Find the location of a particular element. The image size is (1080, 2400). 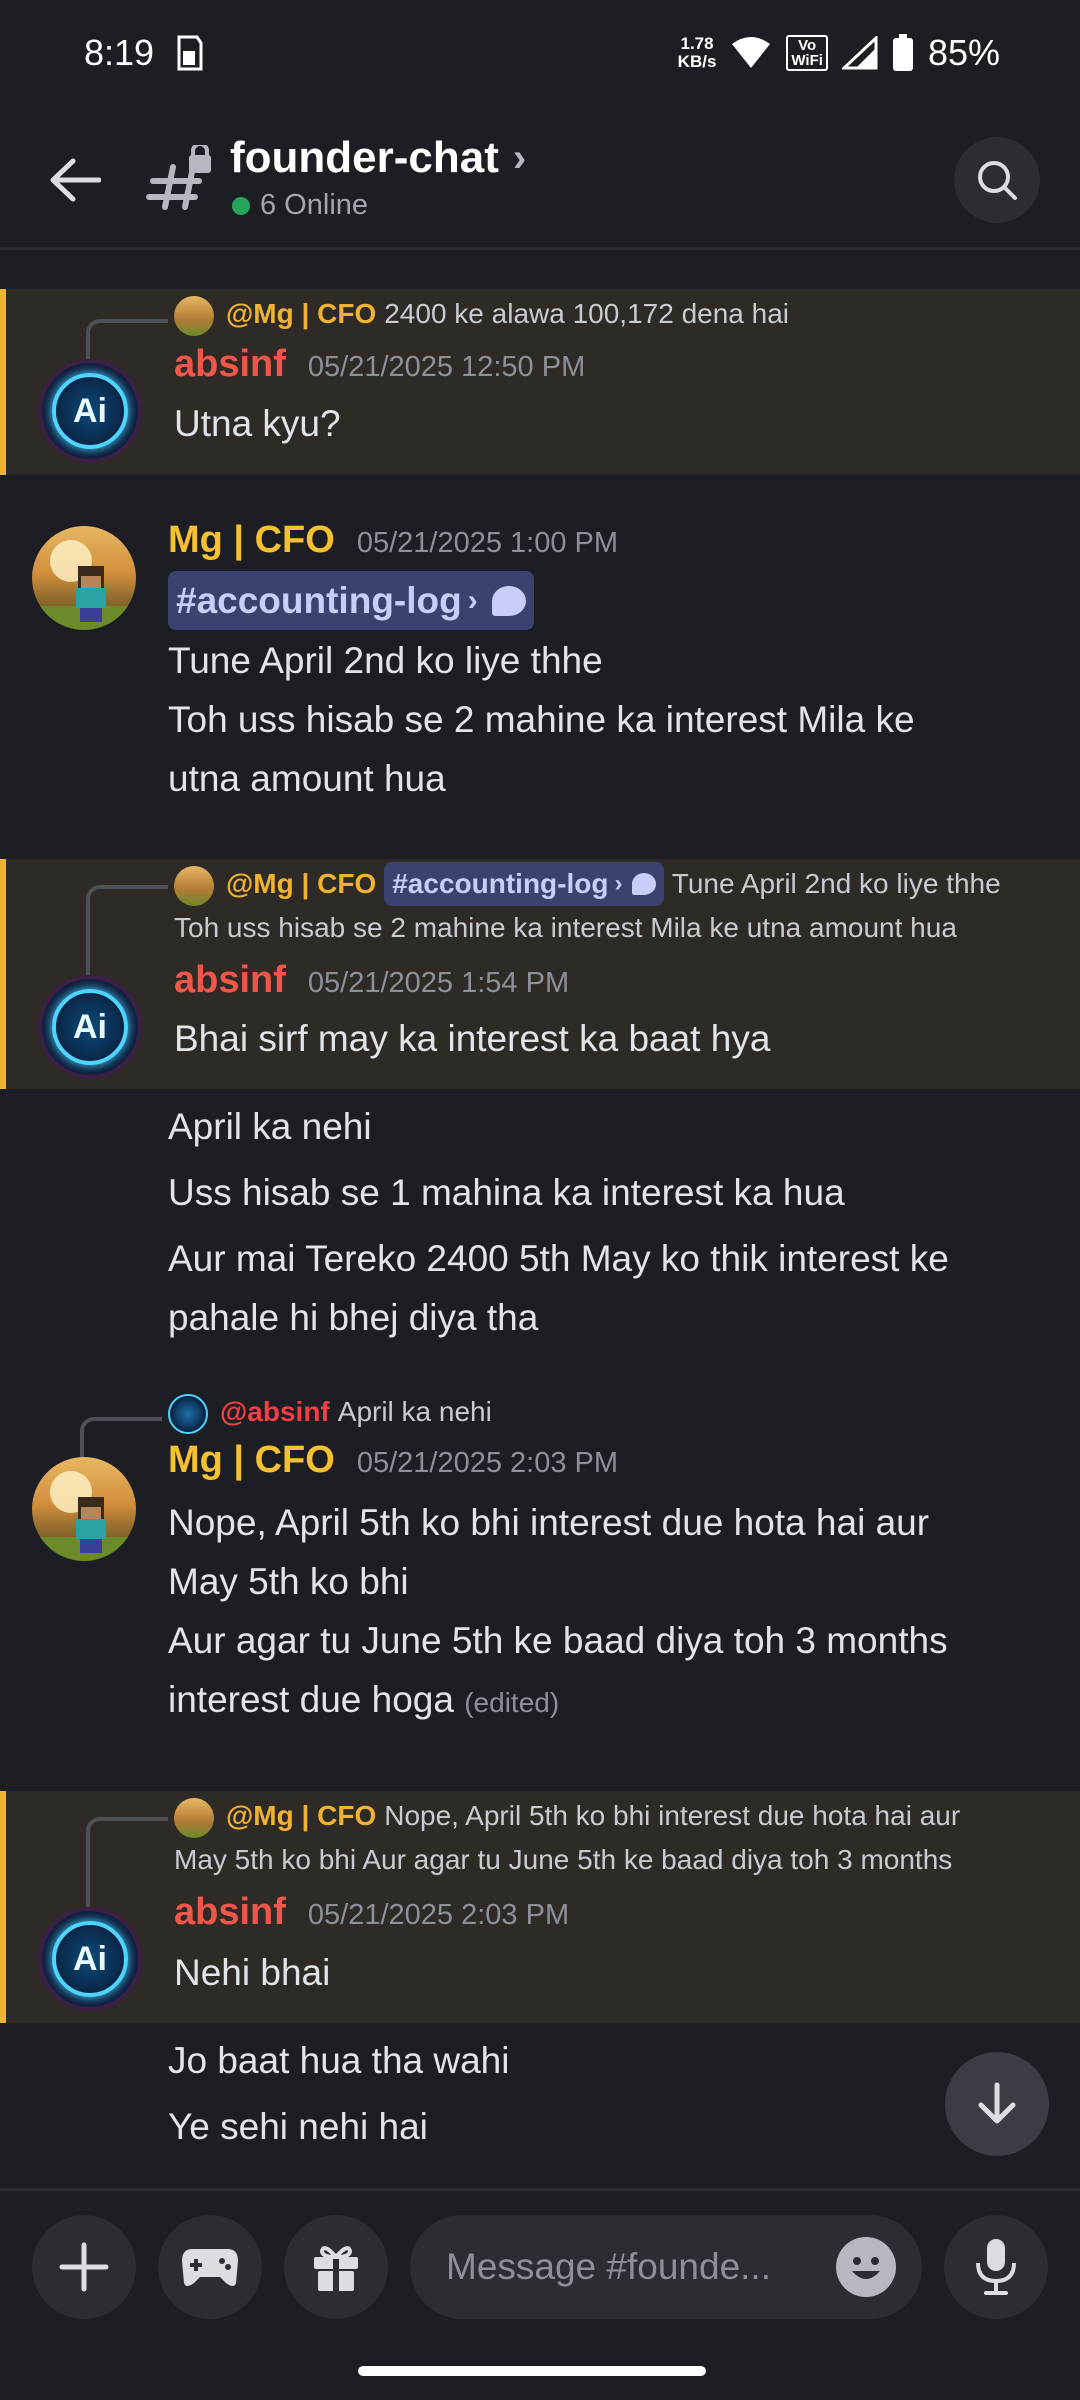

emoji-button is located at coordinates (866, 2267).